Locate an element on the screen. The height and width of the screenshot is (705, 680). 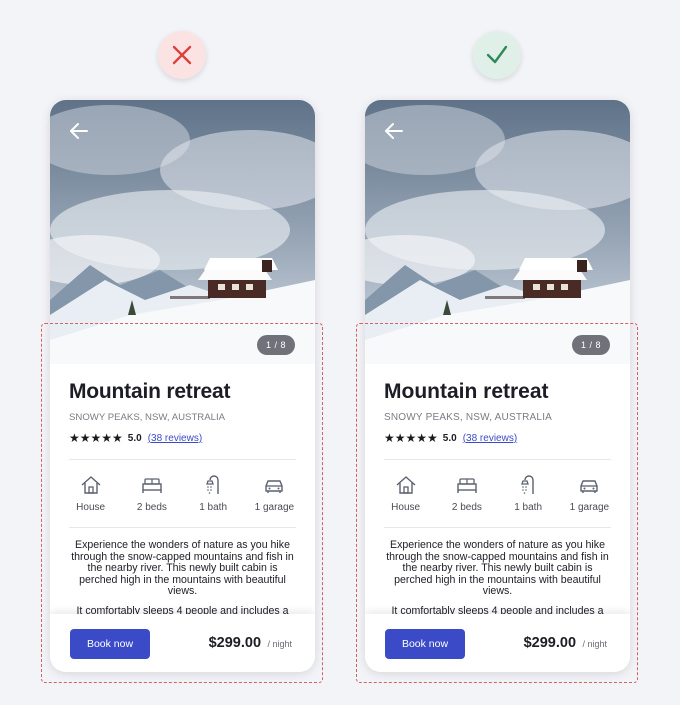
incorrect-badge is located at coordinates (182, 55).